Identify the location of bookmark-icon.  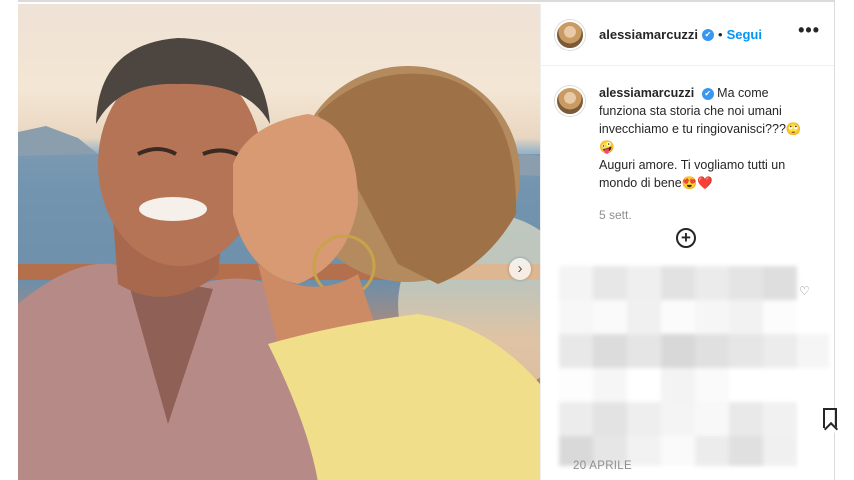
(830, 418).